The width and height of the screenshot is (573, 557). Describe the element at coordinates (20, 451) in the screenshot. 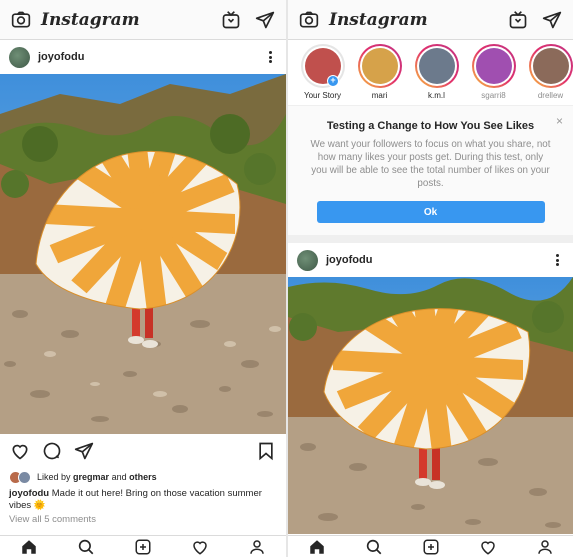

I see `heart-icon` at that location.